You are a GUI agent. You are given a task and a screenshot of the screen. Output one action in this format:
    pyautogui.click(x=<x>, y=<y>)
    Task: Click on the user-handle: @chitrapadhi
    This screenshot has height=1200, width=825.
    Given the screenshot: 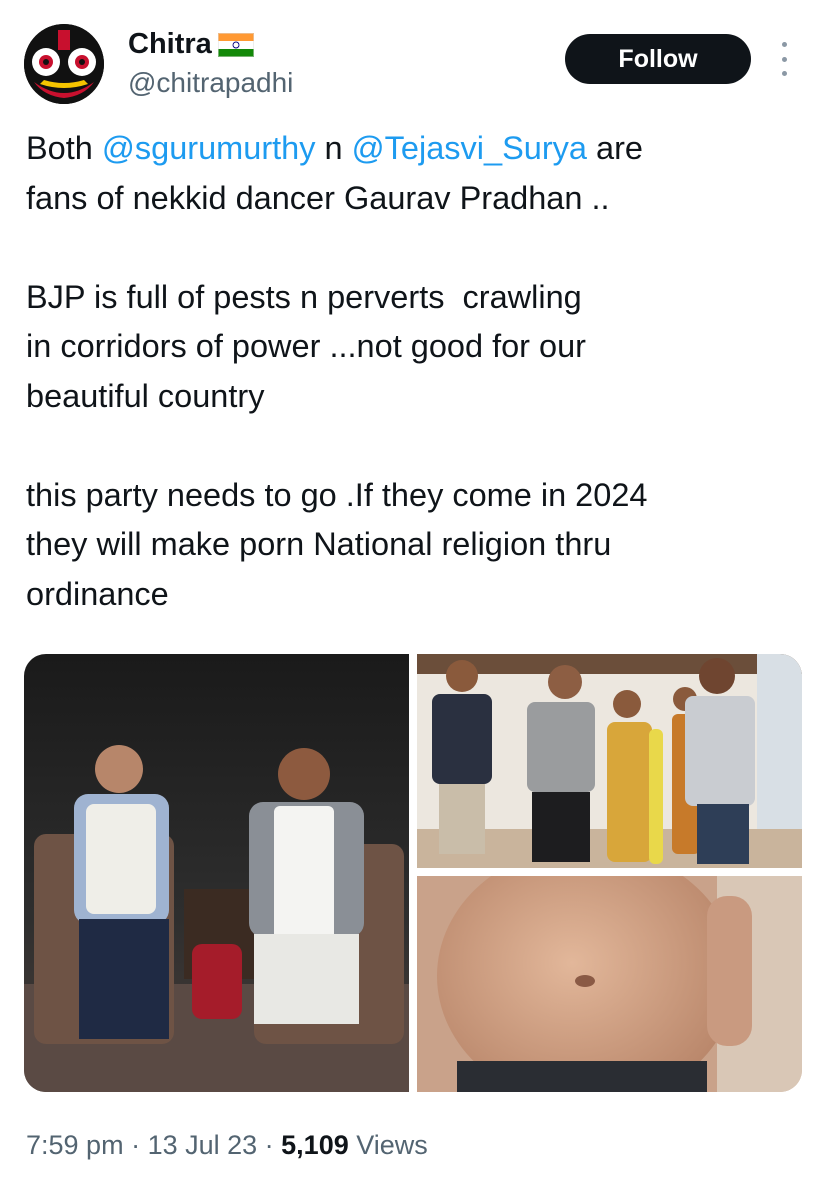 What is the action you would take?
    pyautogui.click(x=210, y=83)
    